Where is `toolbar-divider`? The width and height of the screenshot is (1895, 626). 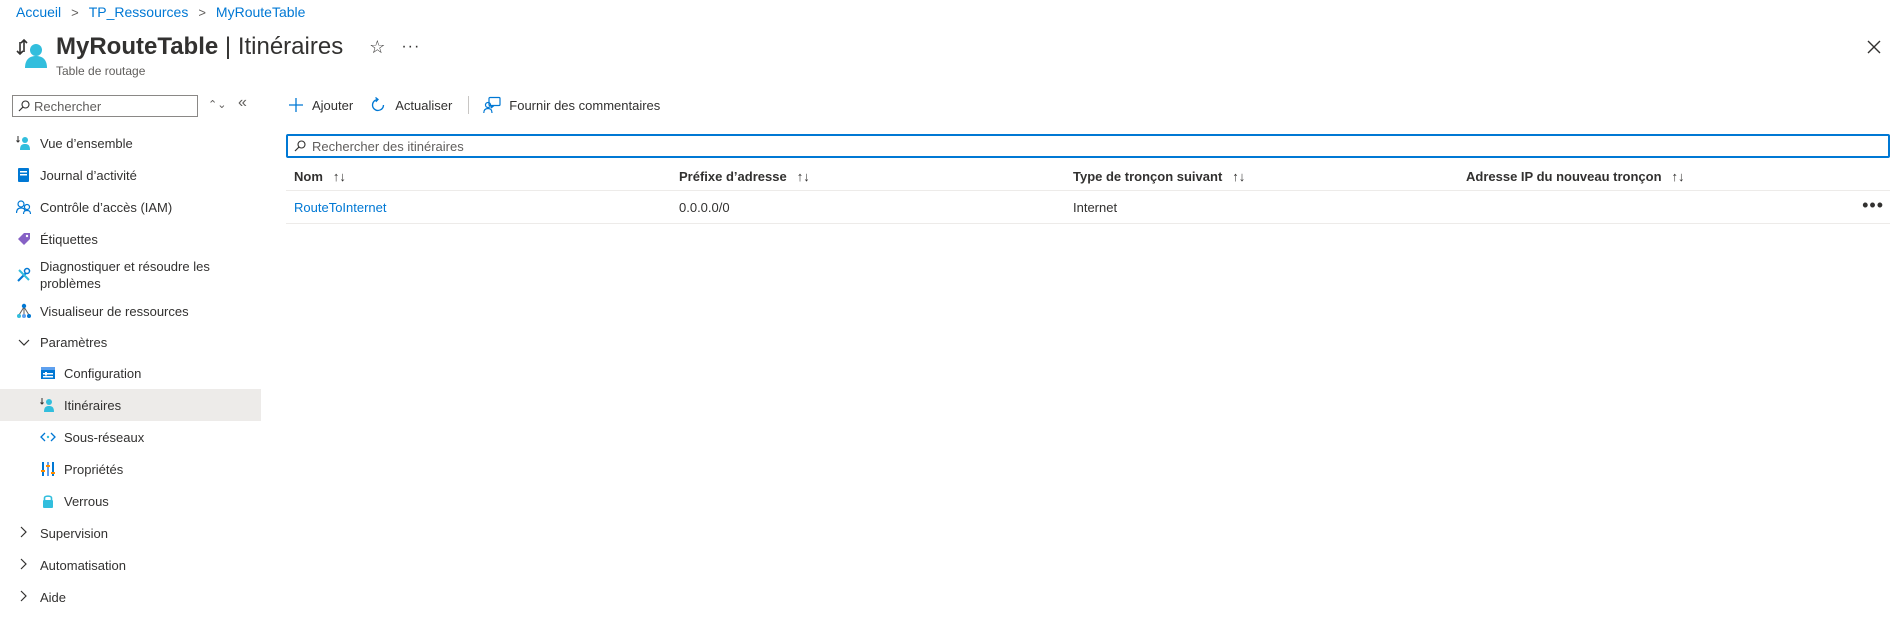 toolbar-divider is located at coordinates (469, 105).